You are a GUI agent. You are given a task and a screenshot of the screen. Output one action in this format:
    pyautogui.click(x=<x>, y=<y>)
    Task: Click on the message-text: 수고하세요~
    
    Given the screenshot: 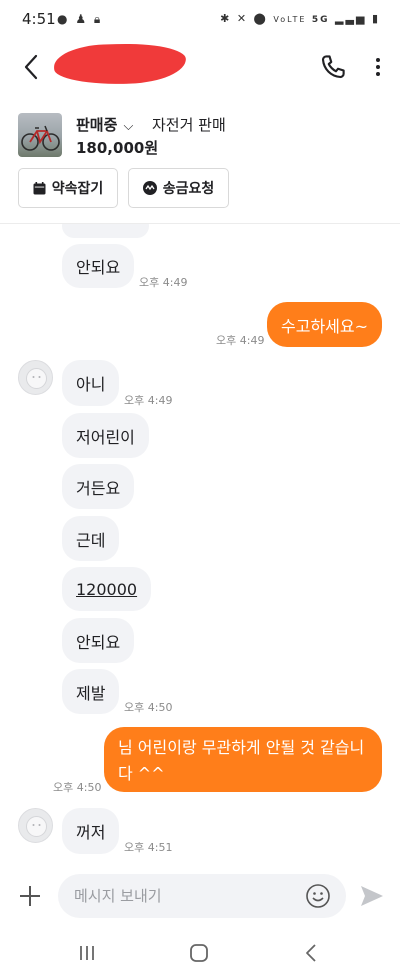 What is the action you would take?
    pyautogui.click(x=325, y=326)
    